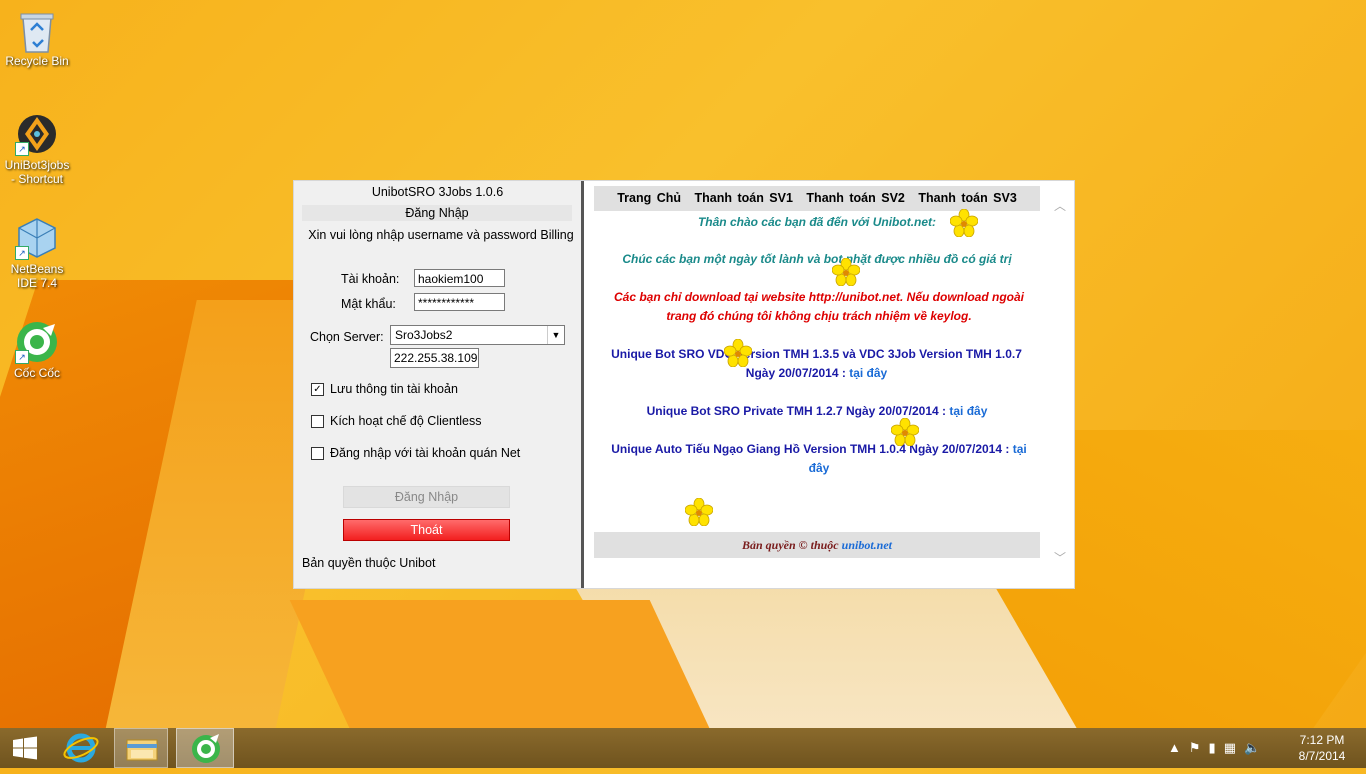 The image size is (1366, 774). I want to click on server-label: Chọn Server:, so click(347, 337).